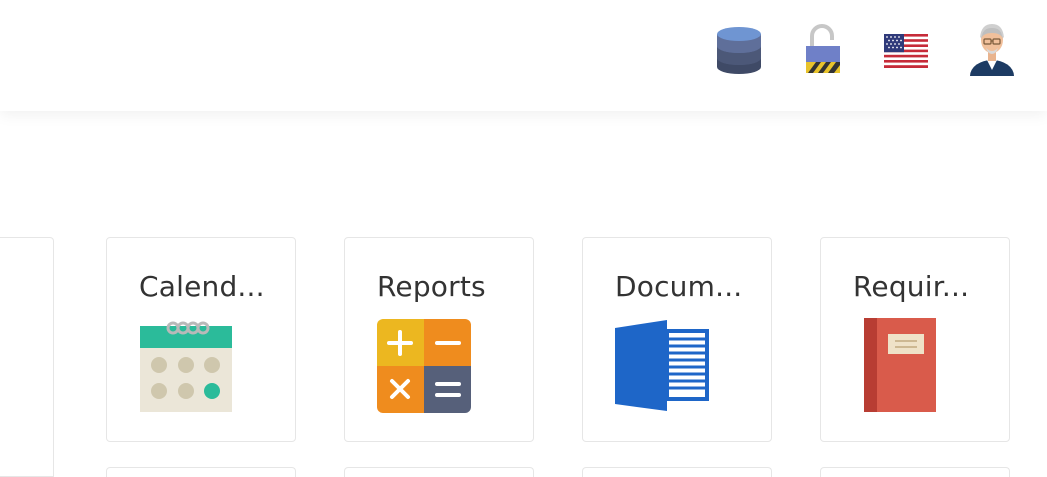  Describe the element at coordinates (739, 52) in the screenshot. I see `database-icon` at that location.